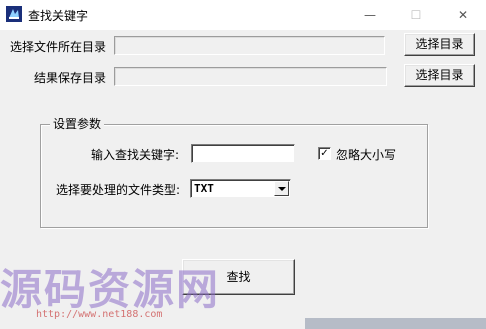  What do you see at coordinates (14, 14) in the screenshot?
I see `app-icon` at bounding box center [14, 14].